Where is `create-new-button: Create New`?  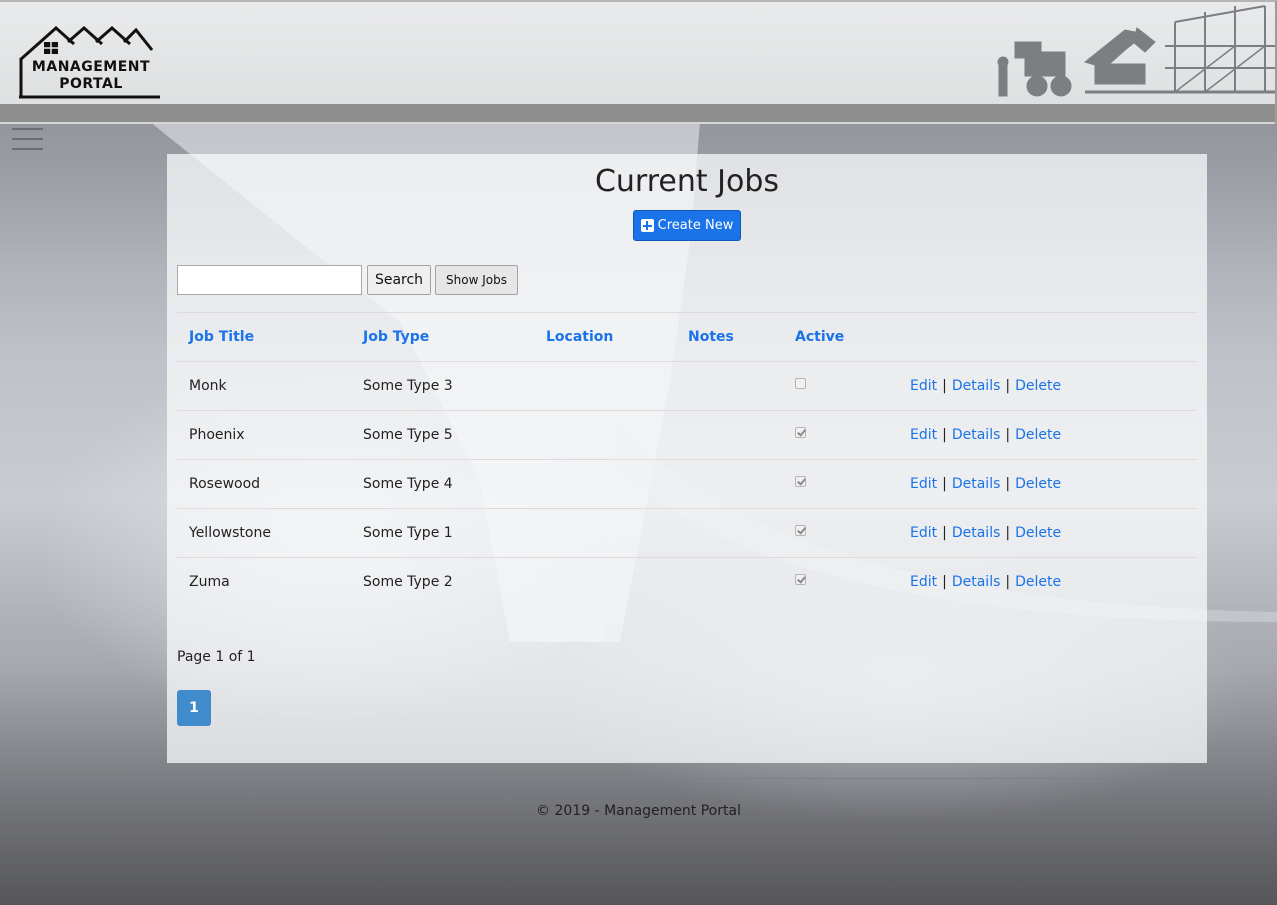
create-new-button: Create New is located at coordinates (687, 225).